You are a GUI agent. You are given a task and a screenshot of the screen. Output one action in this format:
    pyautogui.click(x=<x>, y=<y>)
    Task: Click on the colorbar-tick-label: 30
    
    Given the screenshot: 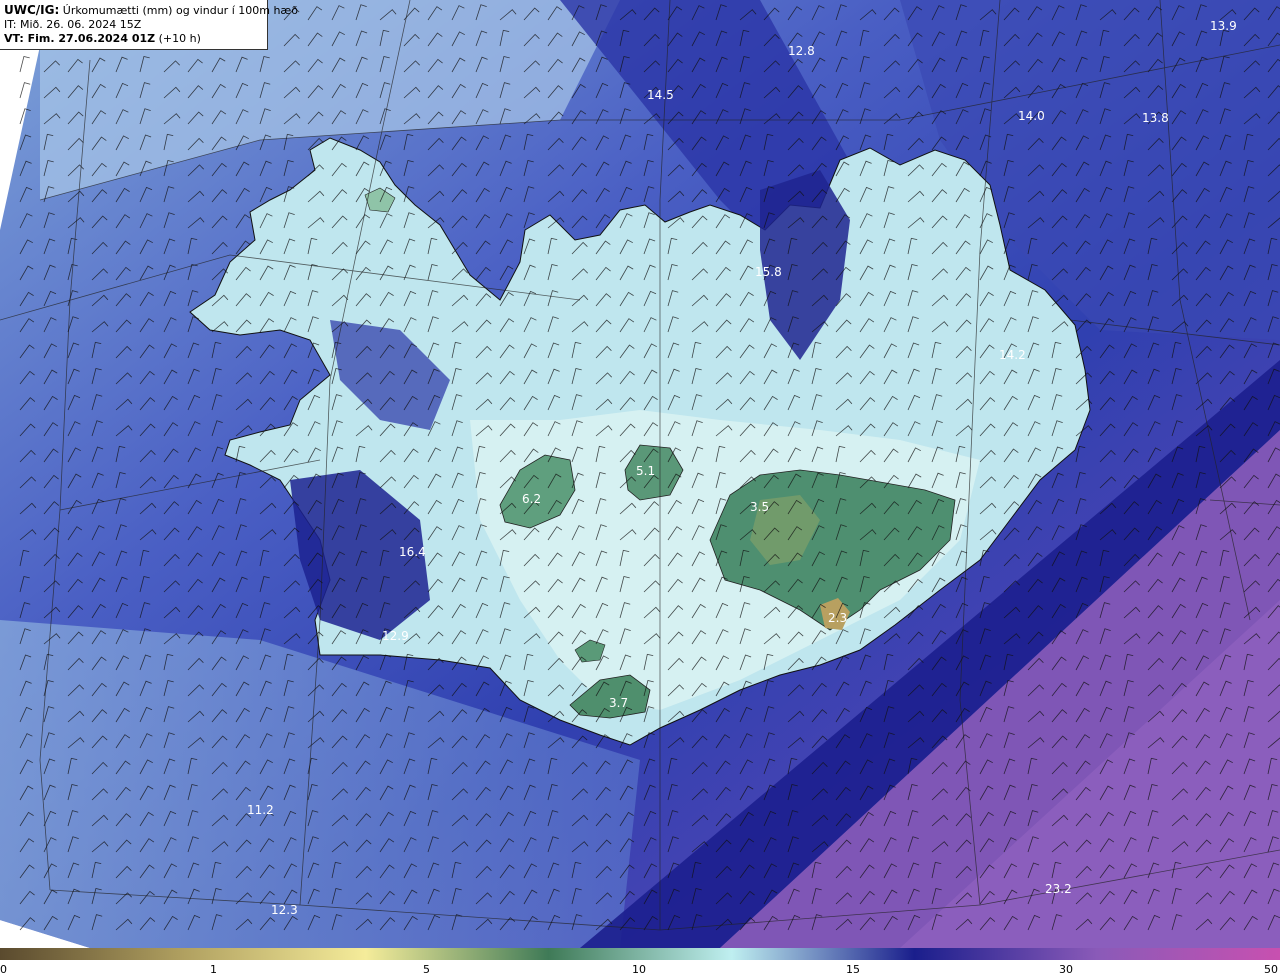 What is the action you would take?
    pyautogui.click(x=1066, y=969)
    